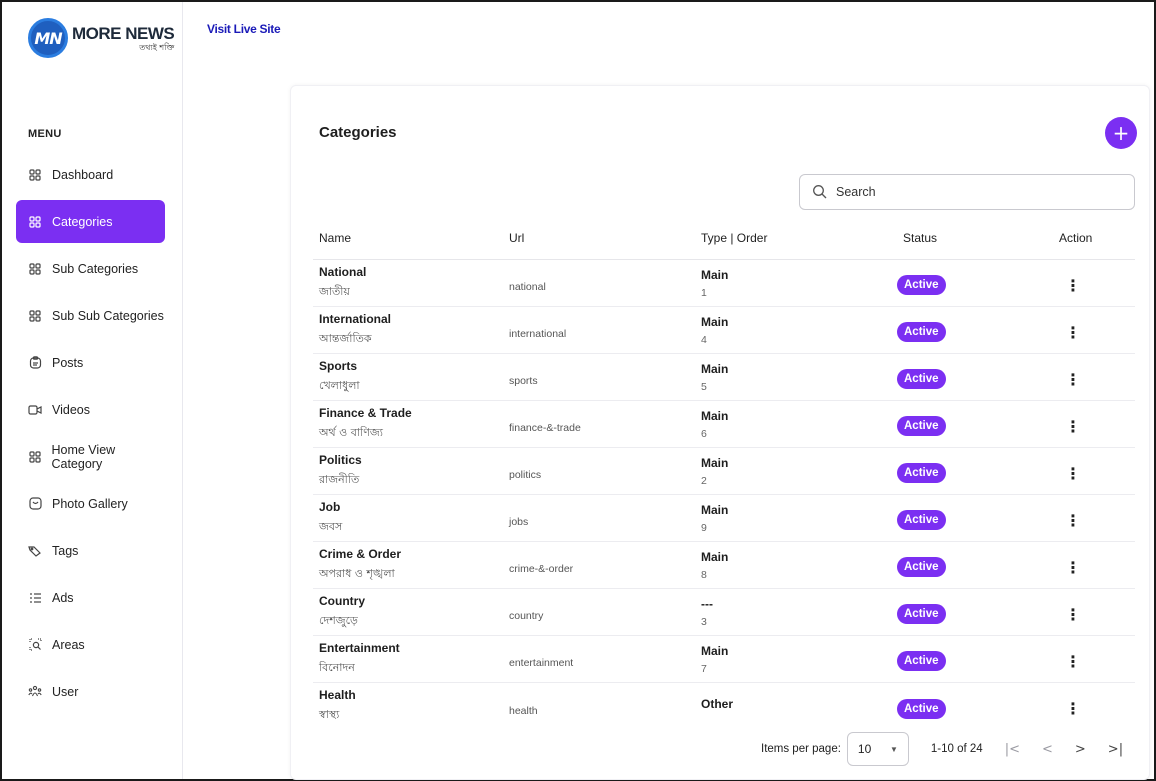 This screenshot has height=781, width=1156. Describe the element at coordinates (724, 518) in the screenshot. I see `table-row: Job জবস jobs Main 9 Active ⋮` at that location.